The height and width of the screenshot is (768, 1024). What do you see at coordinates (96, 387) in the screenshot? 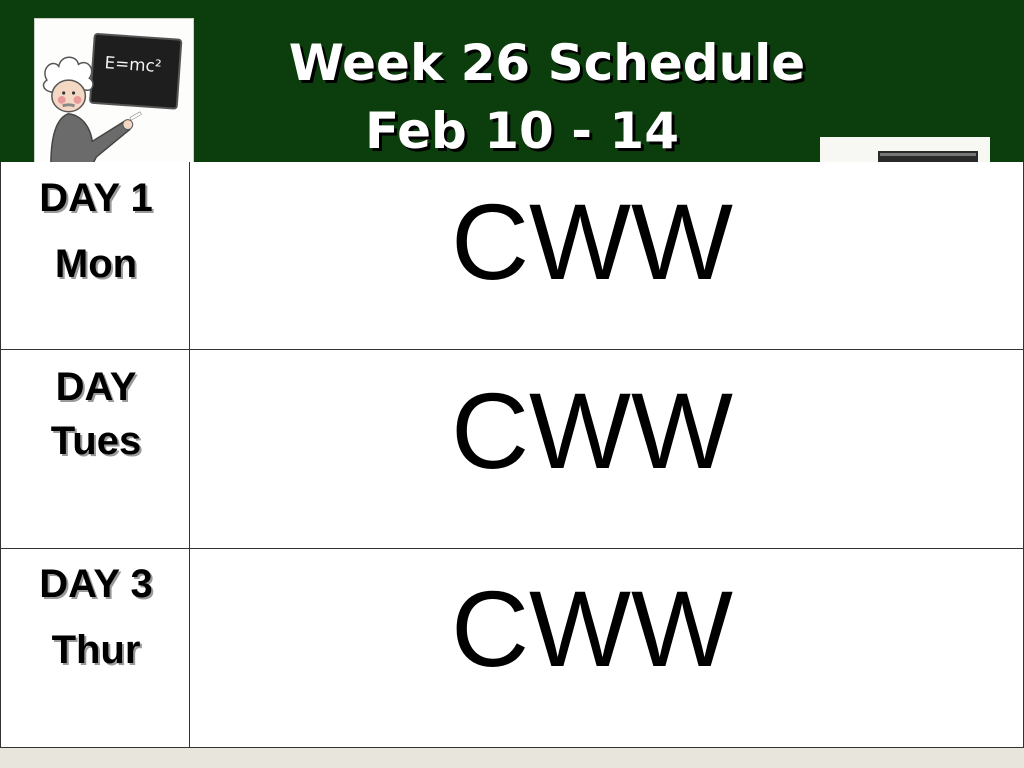
I see `day-number-label: DAY` at bounding box center [96, 387].